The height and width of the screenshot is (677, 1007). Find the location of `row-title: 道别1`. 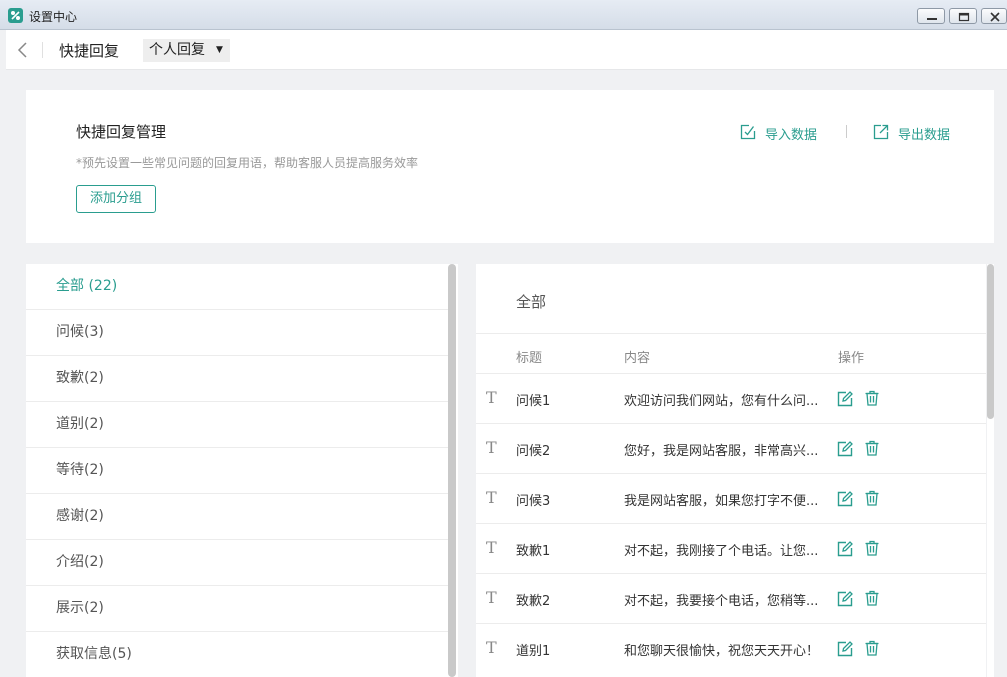

row-title: 道别1 is located at coordinates (533, 651).